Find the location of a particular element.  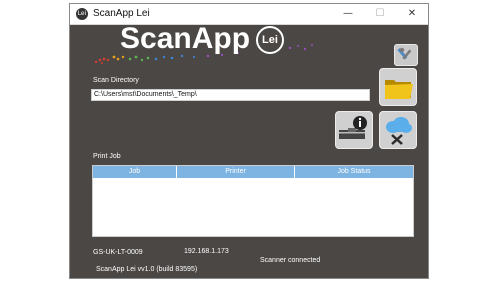

version-text: ScanApp Lei vv1.0 (build 83595) is located at coordinates (147, 269).